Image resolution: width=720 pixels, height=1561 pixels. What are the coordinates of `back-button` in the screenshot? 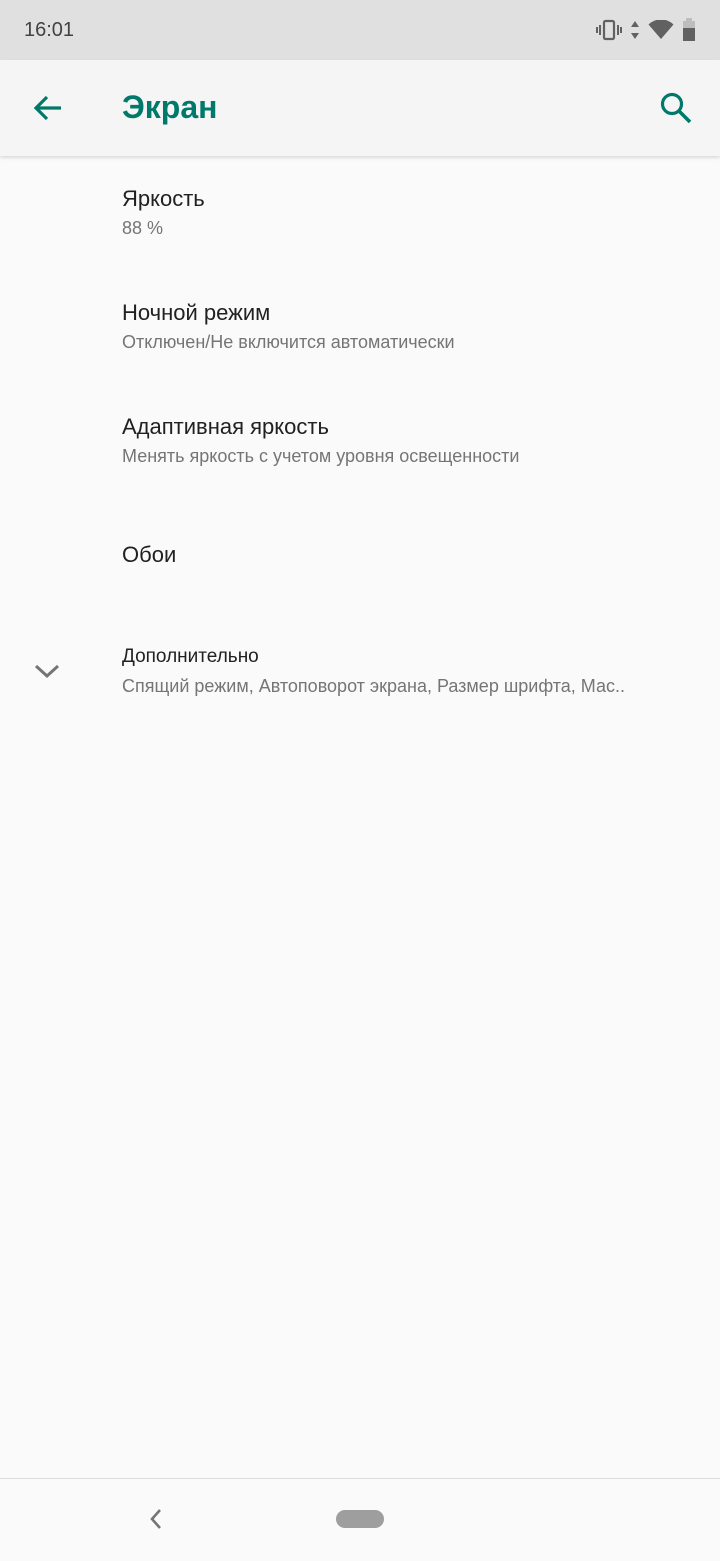 It's located at (48, 108).